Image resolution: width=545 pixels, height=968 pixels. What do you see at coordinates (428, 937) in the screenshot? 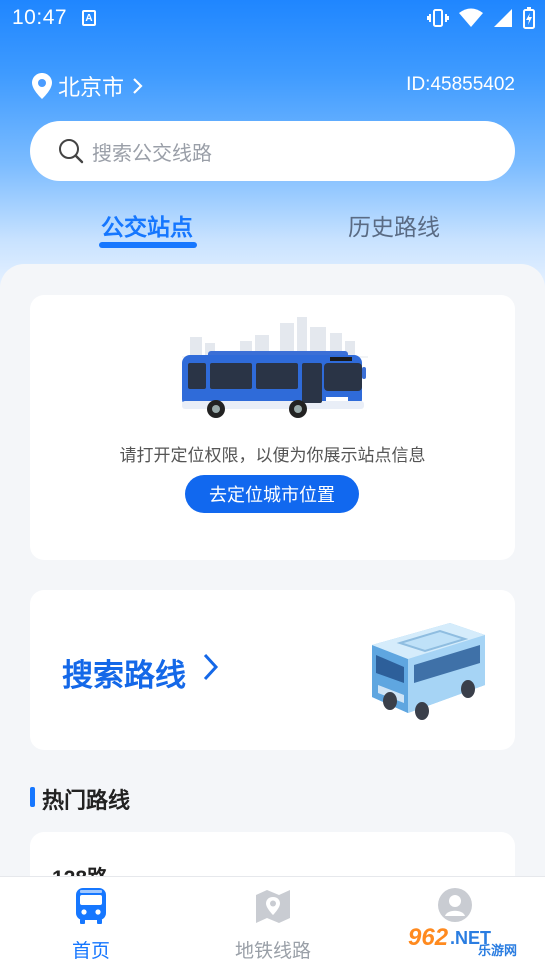
I see `watermark-number: 962` at bounding box center [428, 937].